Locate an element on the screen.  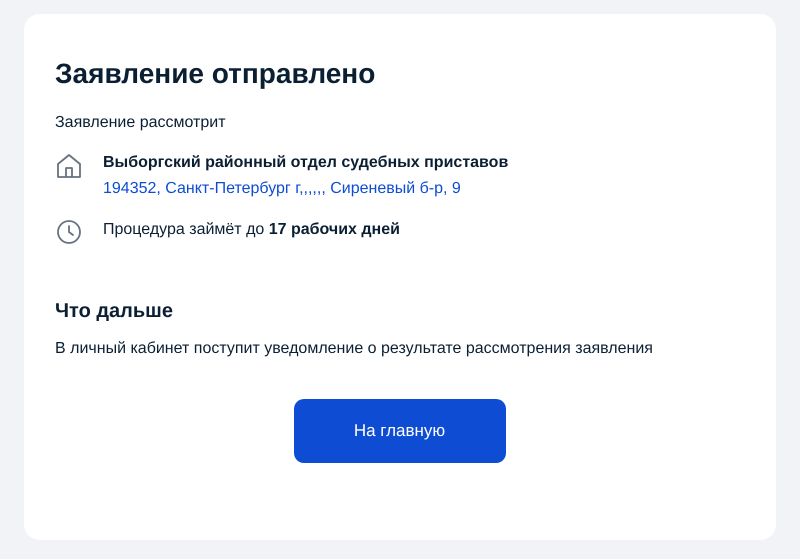
page-title: Заявление отправлено is located at coordinates (215, 74).